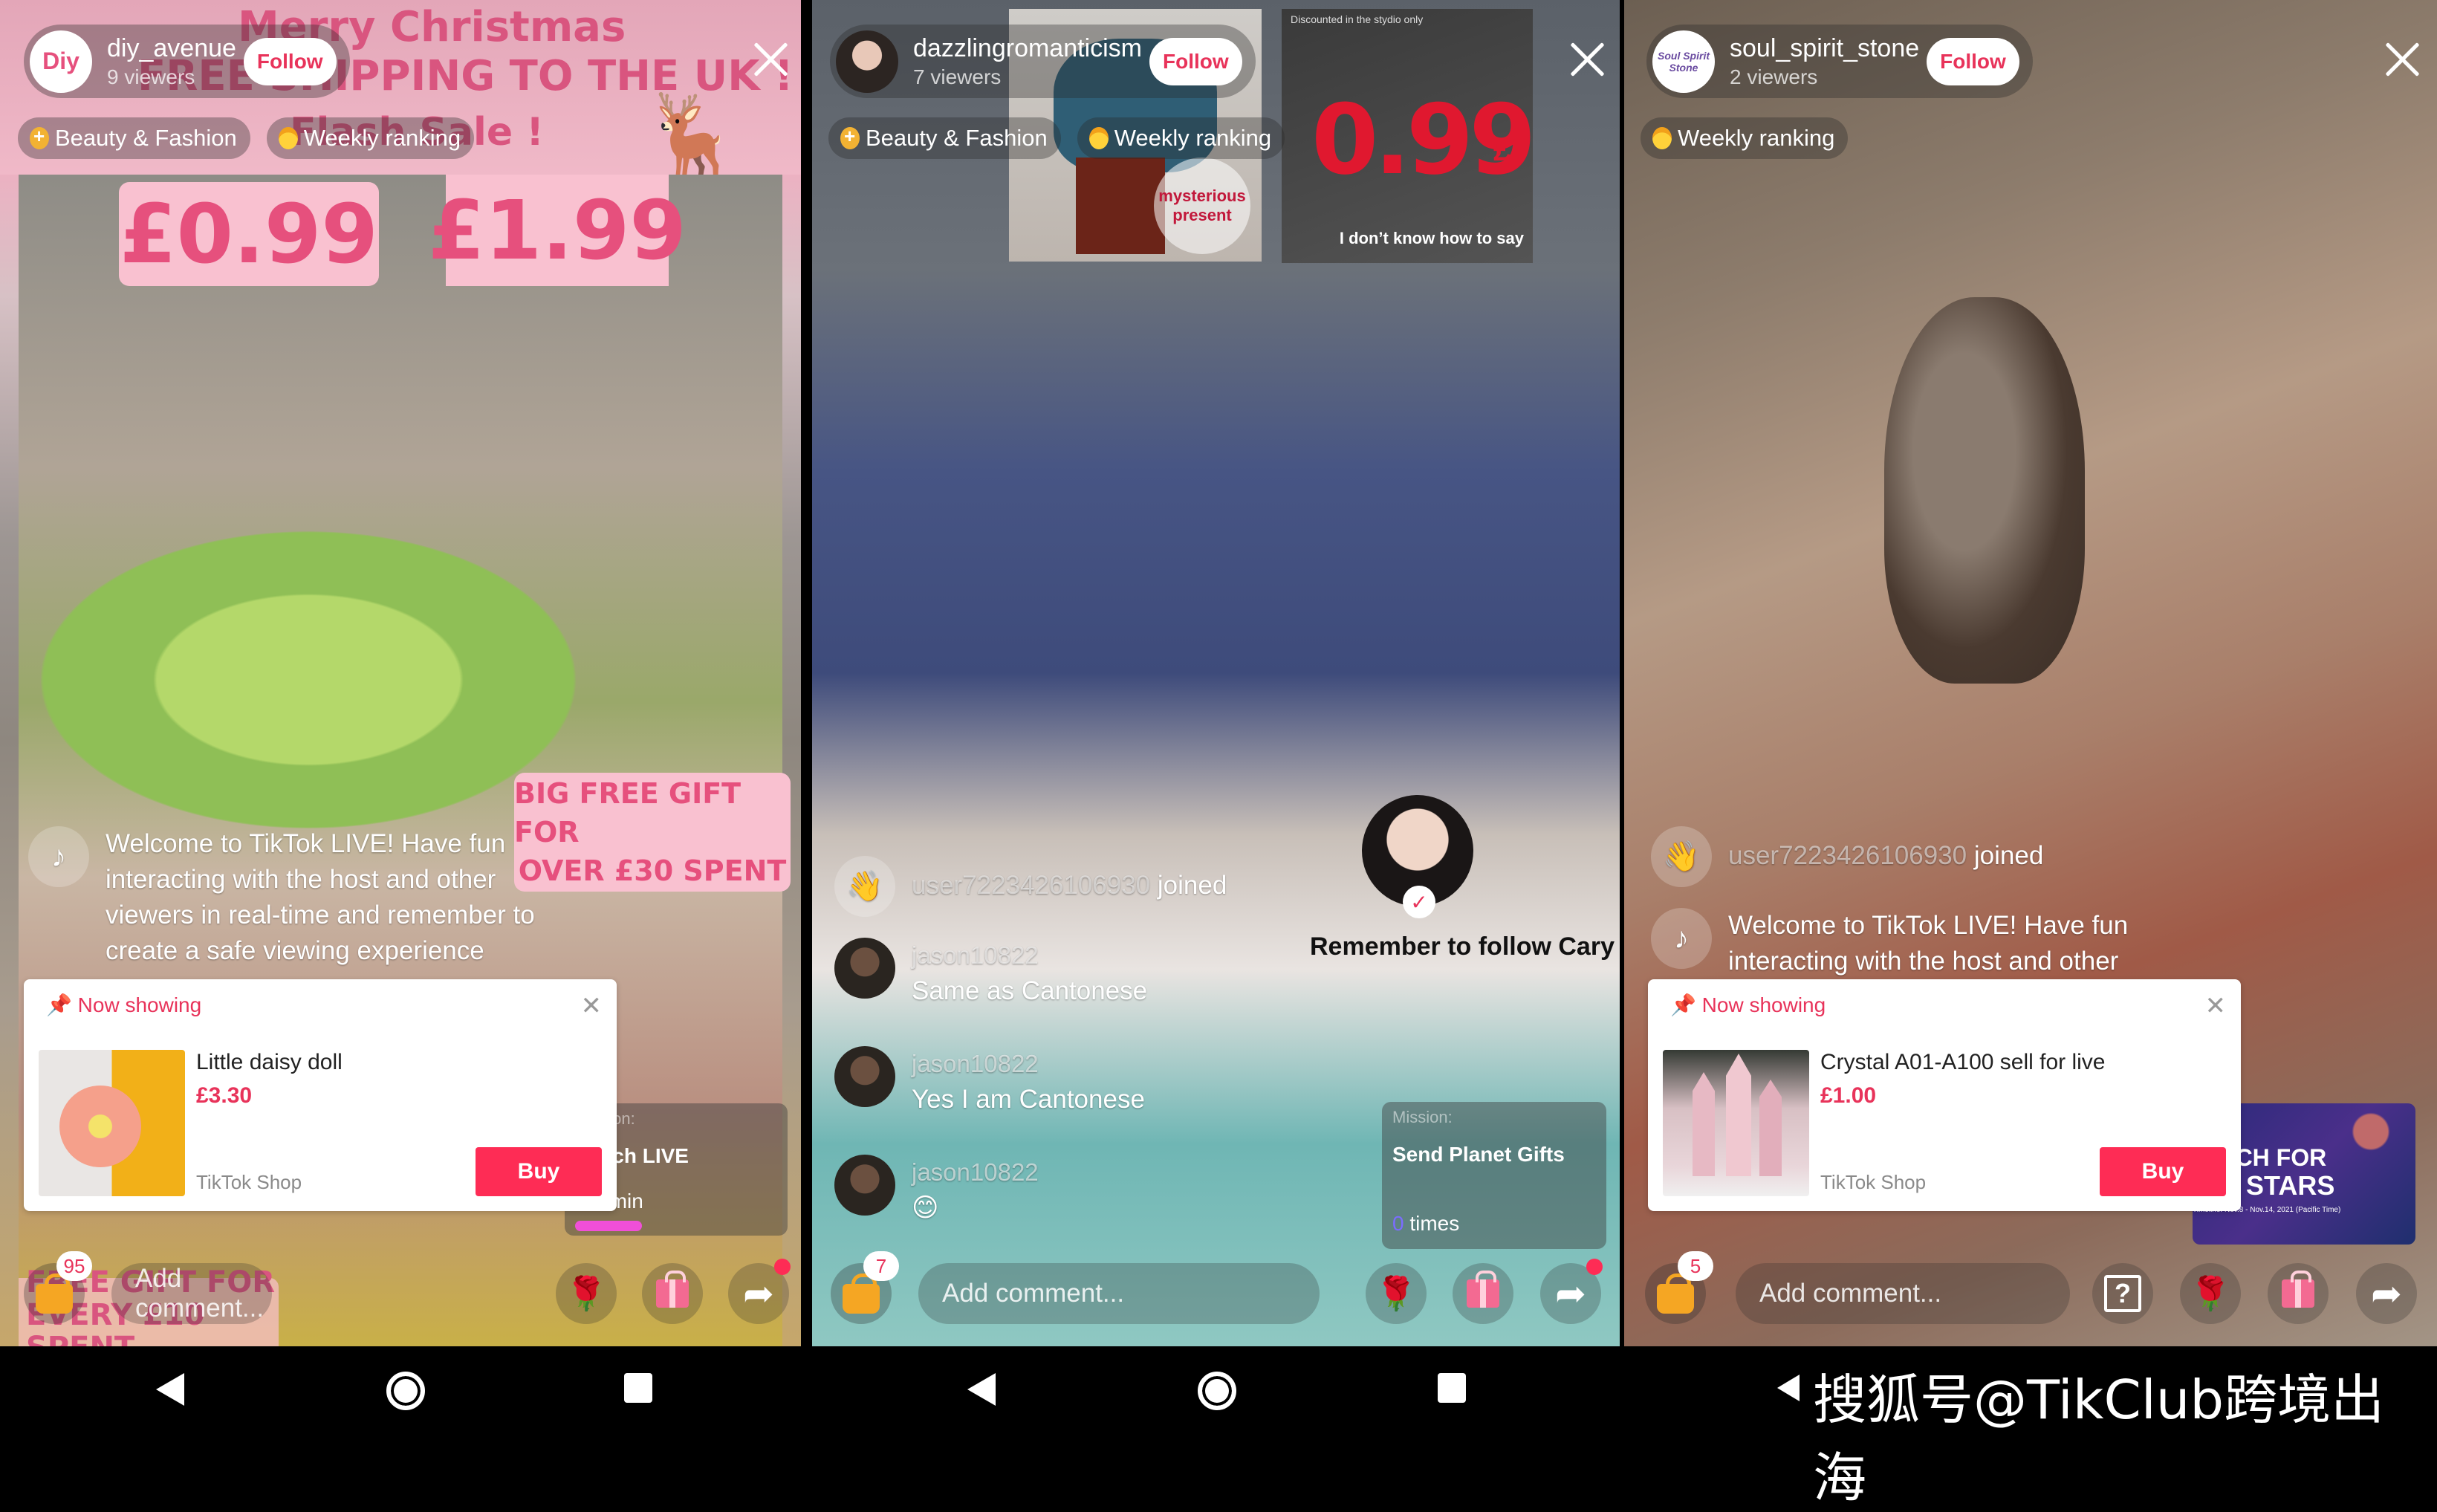 The image size is (2437, 1512). Describe the element at coordinates (1426, 1223) in the screenshot. I see `mission-count: 0 times` at that location.